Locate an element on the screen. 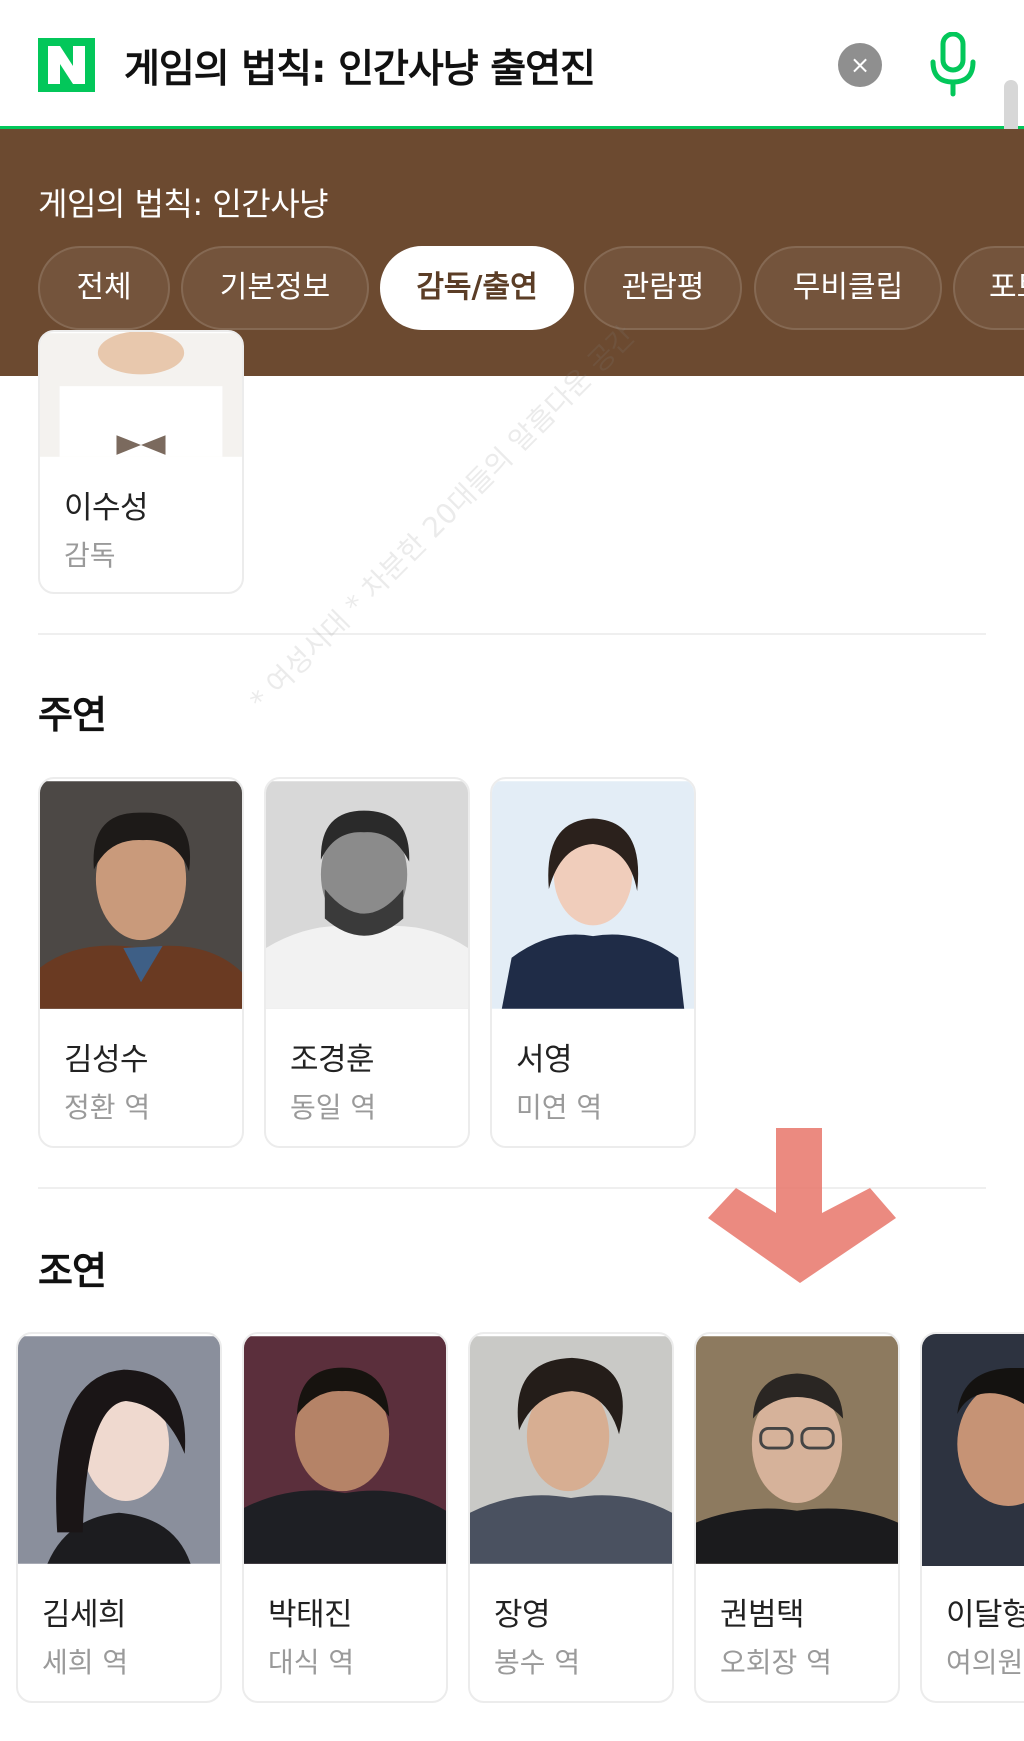  close-icon: × is located at coordinates (860, 65).